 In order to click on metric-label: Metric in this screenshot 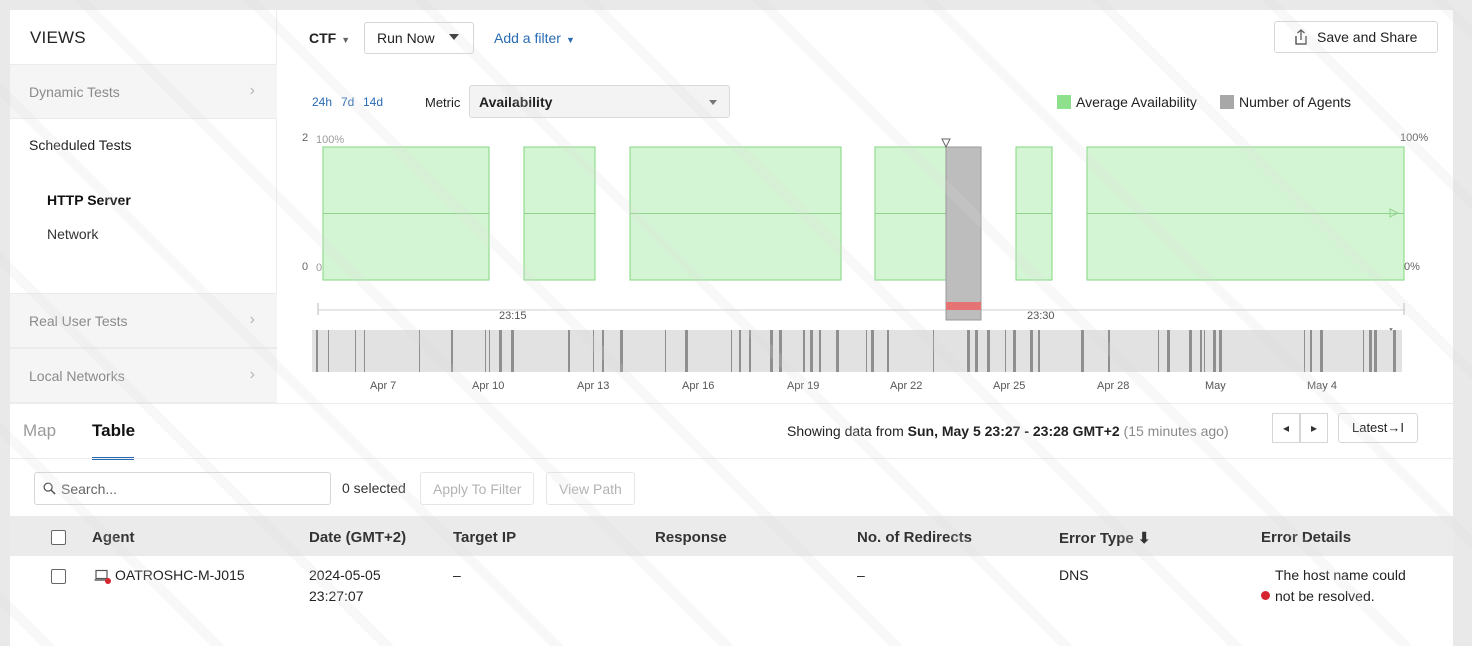, I will do `click(443, 102)`.